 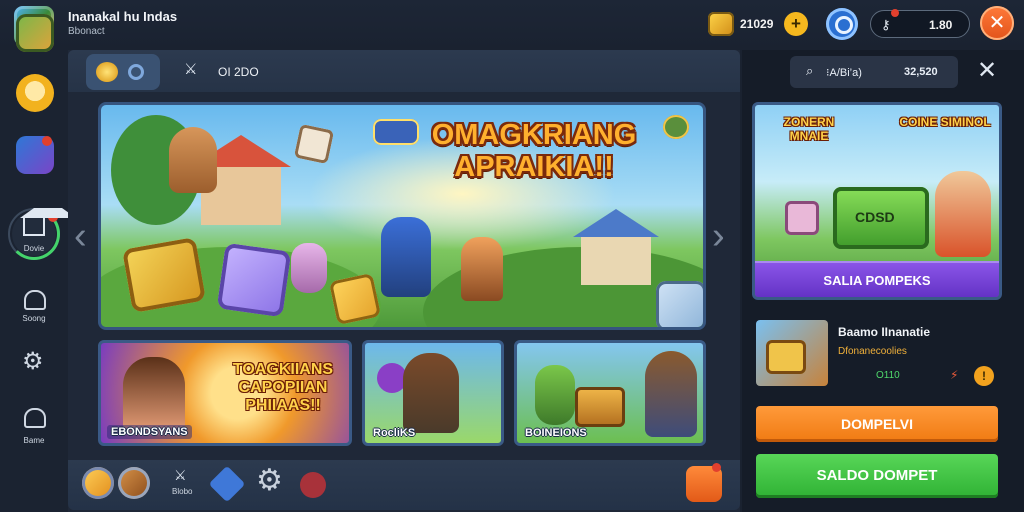 I want to click on search-icon: ⌕, so click(x=810, y=70).